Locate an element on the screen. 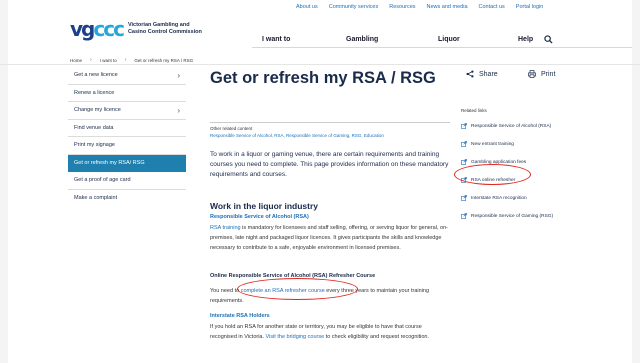 This screenshot has height=363, width=640. util-link-news: News and media is located at coordinates (447, 7).